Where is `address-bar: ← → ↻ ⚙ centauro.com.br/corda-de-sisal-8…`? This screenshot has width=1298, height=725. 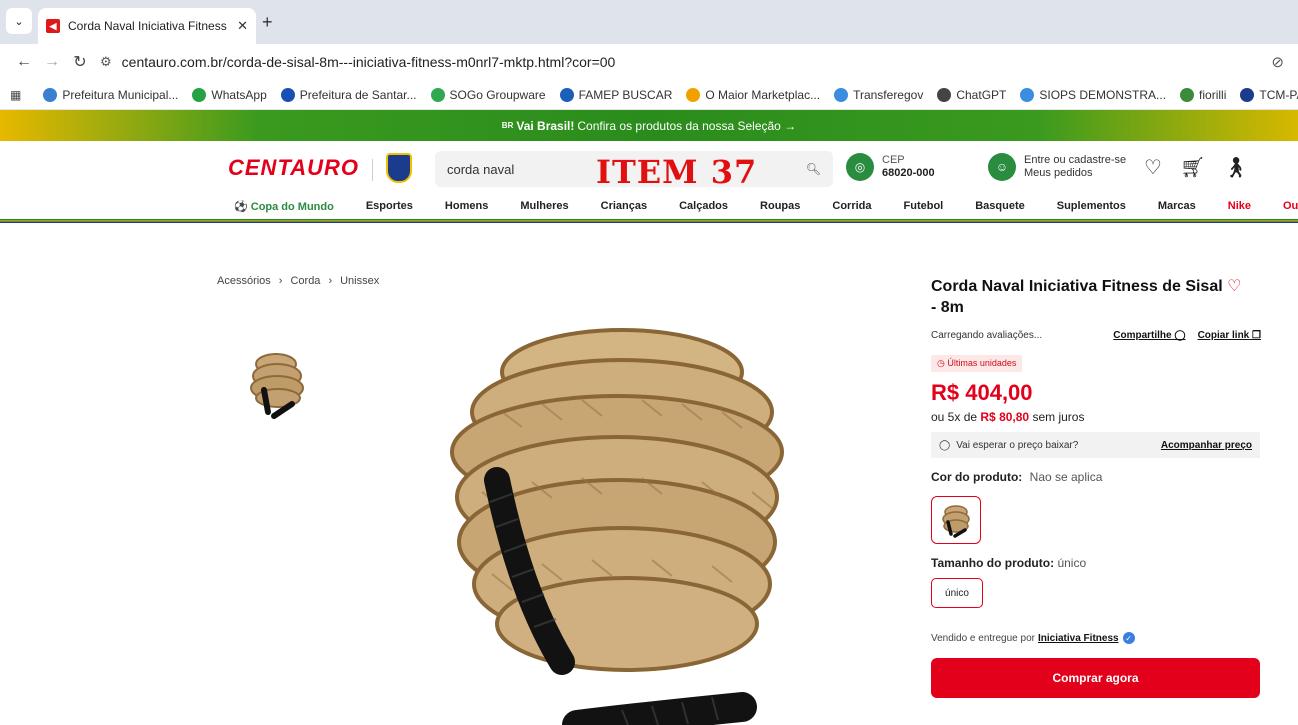
address-bar: ← → ↻ ⚙ centauro.com.br/corda-de-sisal-8… is located at coordinates (649, 62).